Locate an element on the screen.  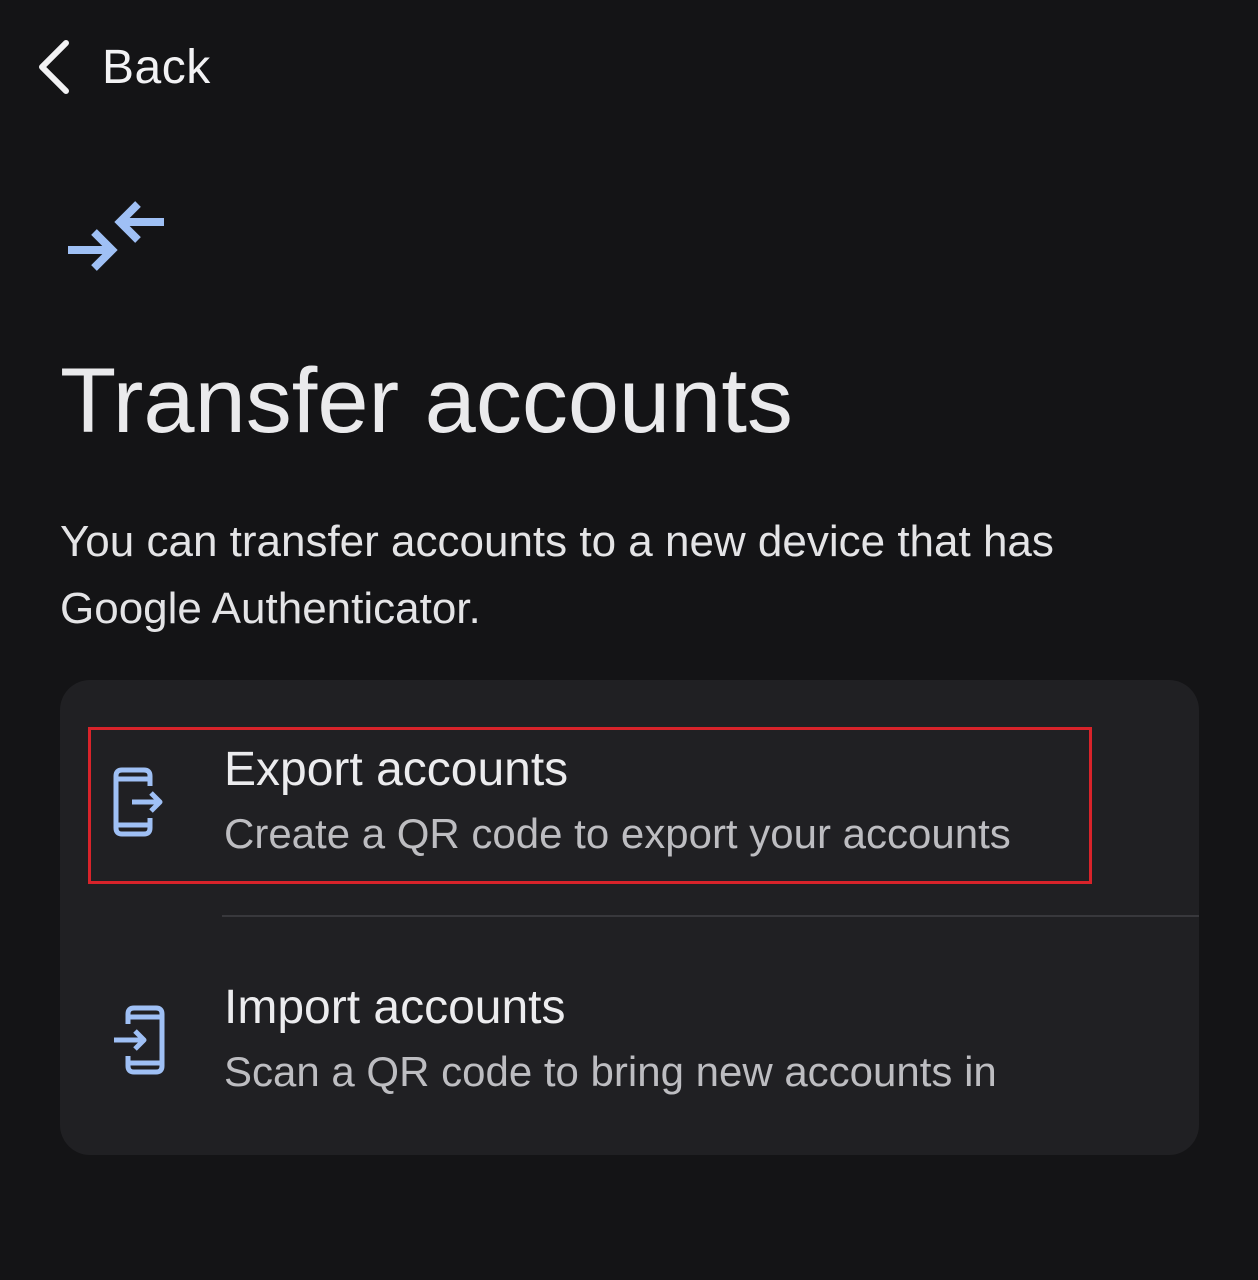
transfer-arrows-icon is located at coordinates (116, 236).